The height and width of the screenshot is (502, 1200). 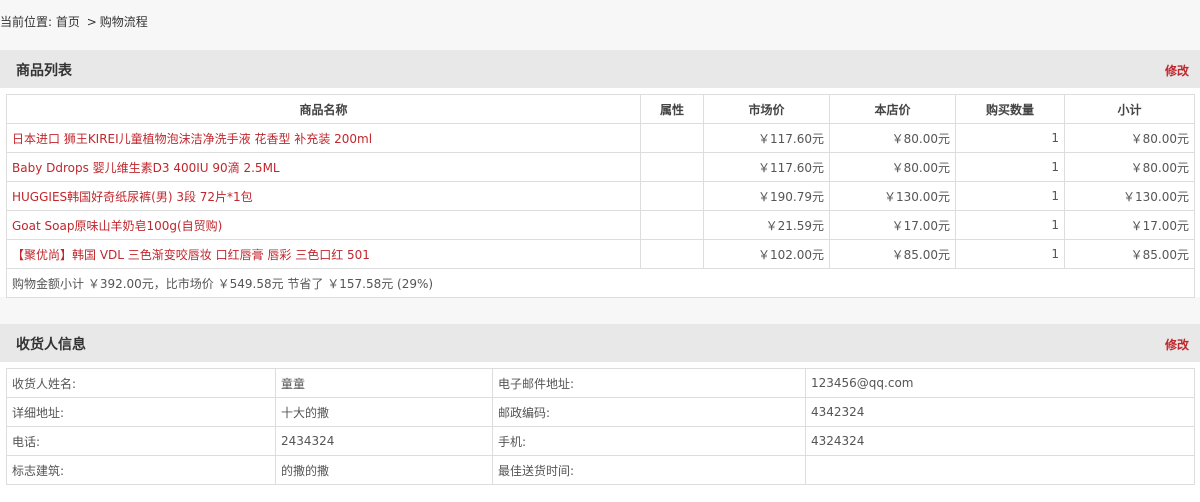 I want to click on breadcrumb-current: 购物流程, so click(x=123, y=22).